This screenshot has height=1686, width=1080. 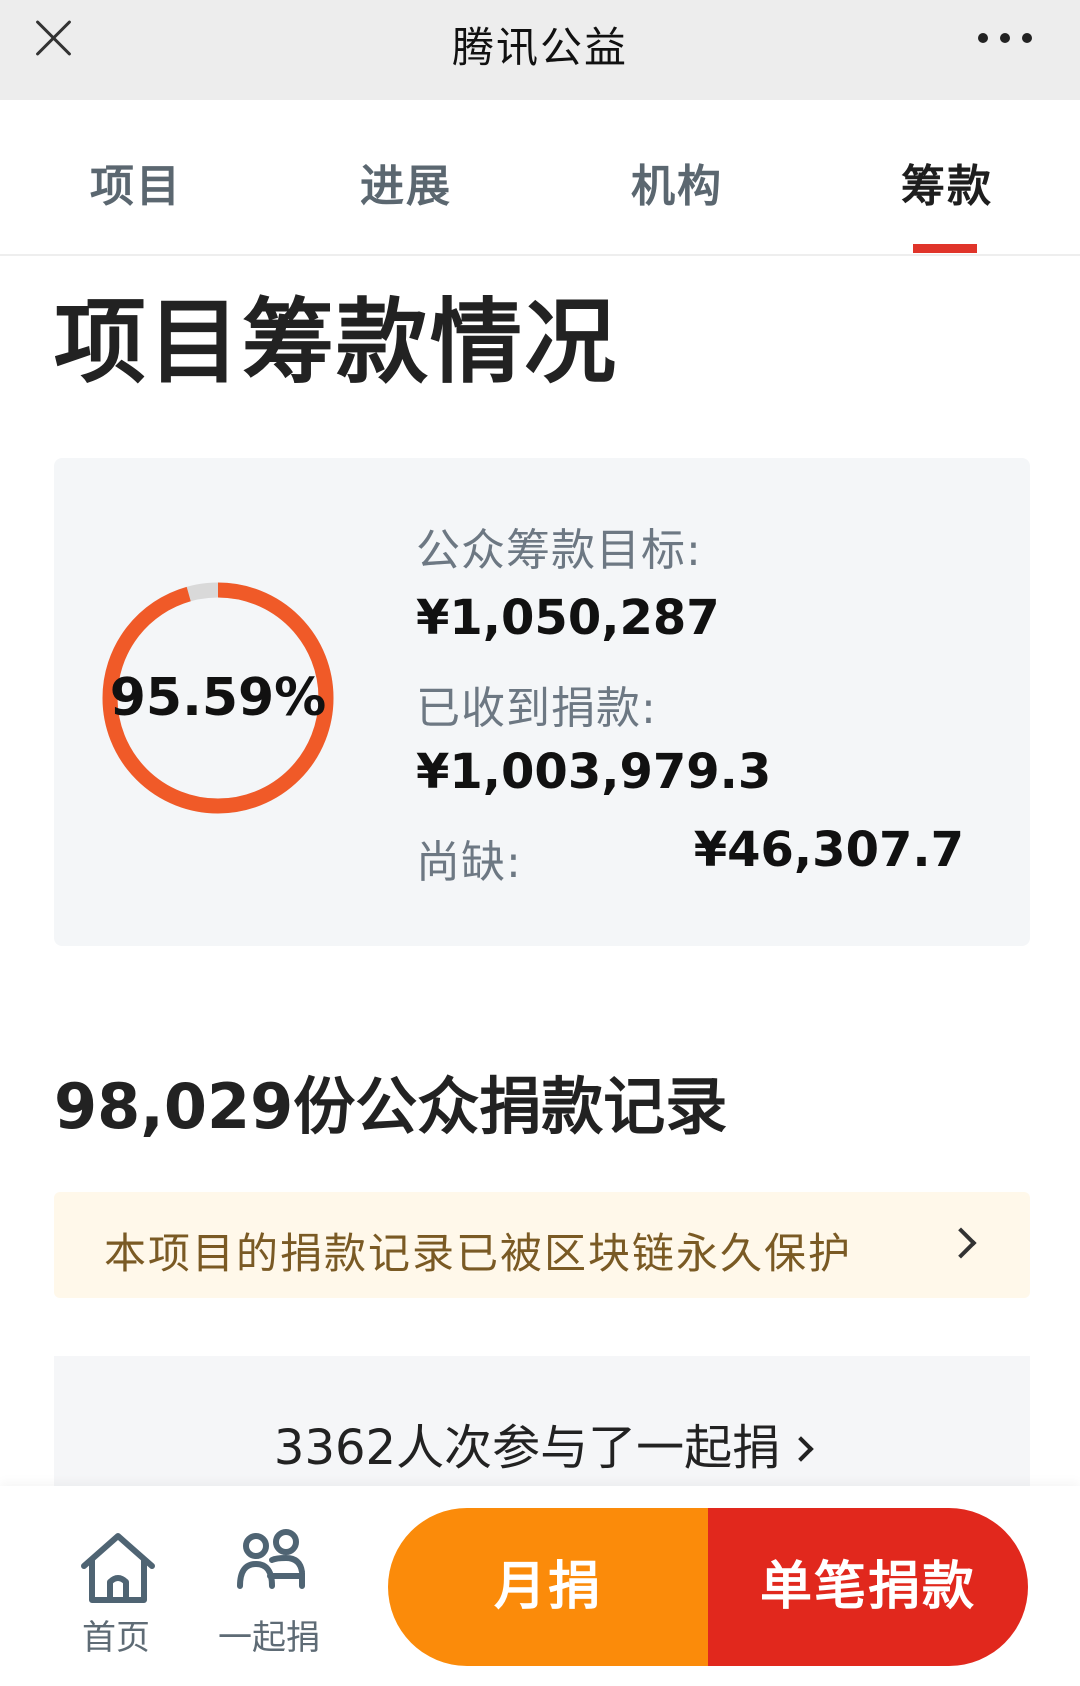 I want to click on blockchain-notice-text: 本项目的捐款记录已被区块链永久保护, so click(x=478, y=1253).